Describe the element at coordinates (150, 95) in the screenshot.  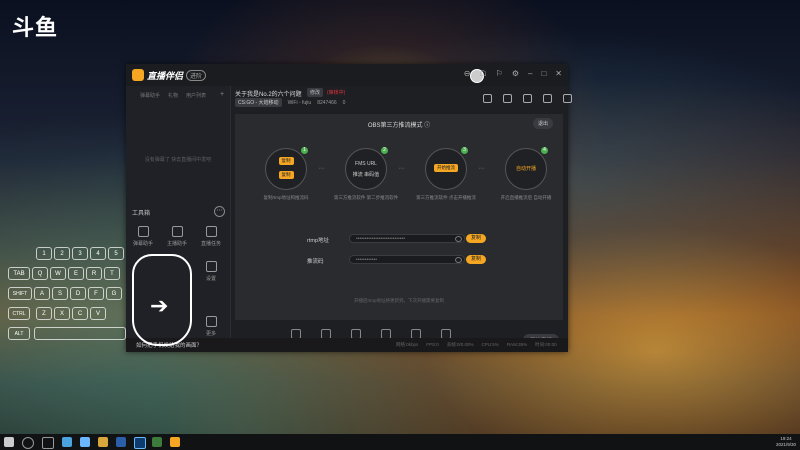
I see `tab-danmu: 弹幕助手` at that location.